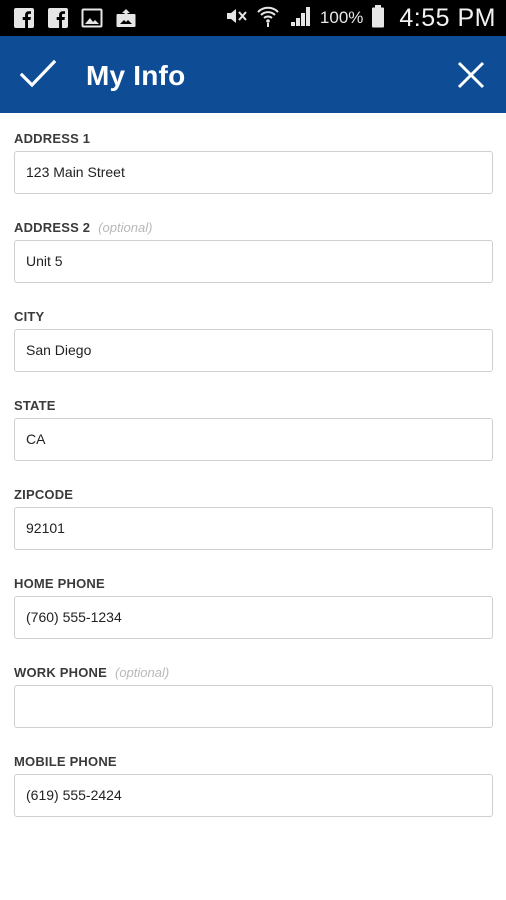 The height and width of the screenshot is (900, 506). I want to click on city-input: San Diego, so click(253, 350).